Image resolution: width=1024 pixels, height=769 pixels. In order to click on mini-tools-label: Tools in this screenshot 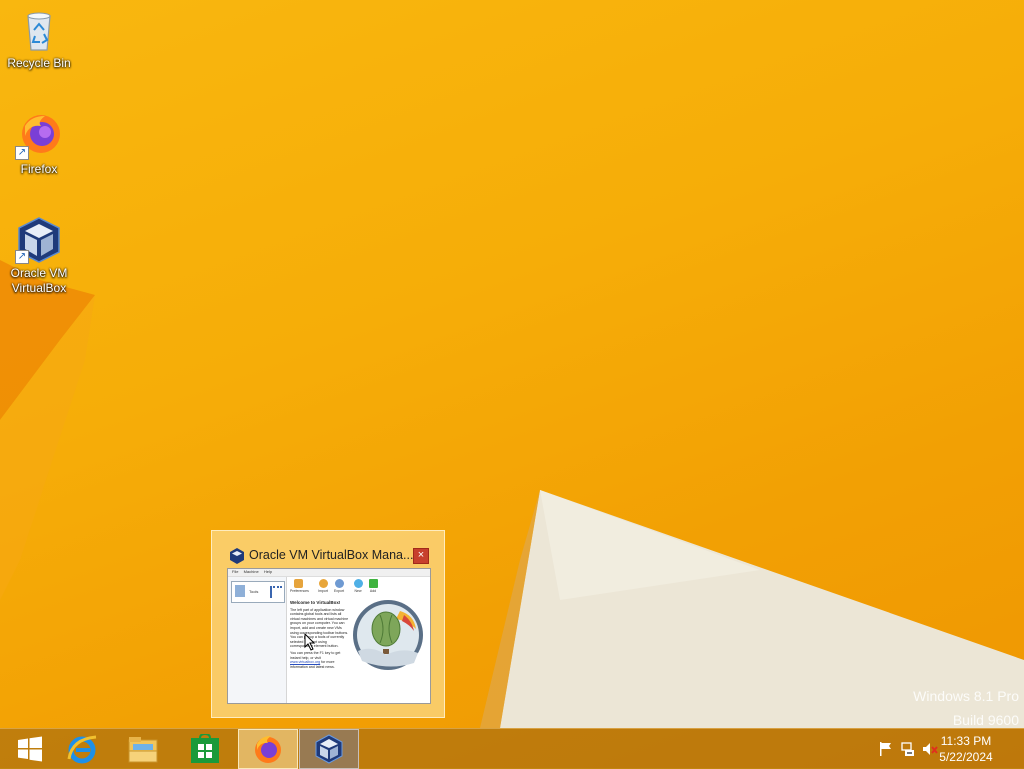, I will do `click(254, 591)`.